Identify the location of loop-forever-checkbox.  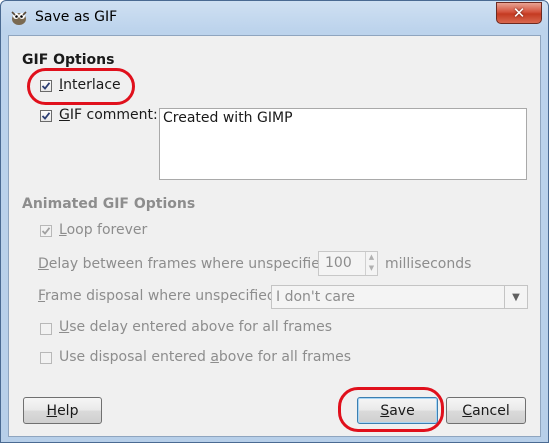
(46, 231).